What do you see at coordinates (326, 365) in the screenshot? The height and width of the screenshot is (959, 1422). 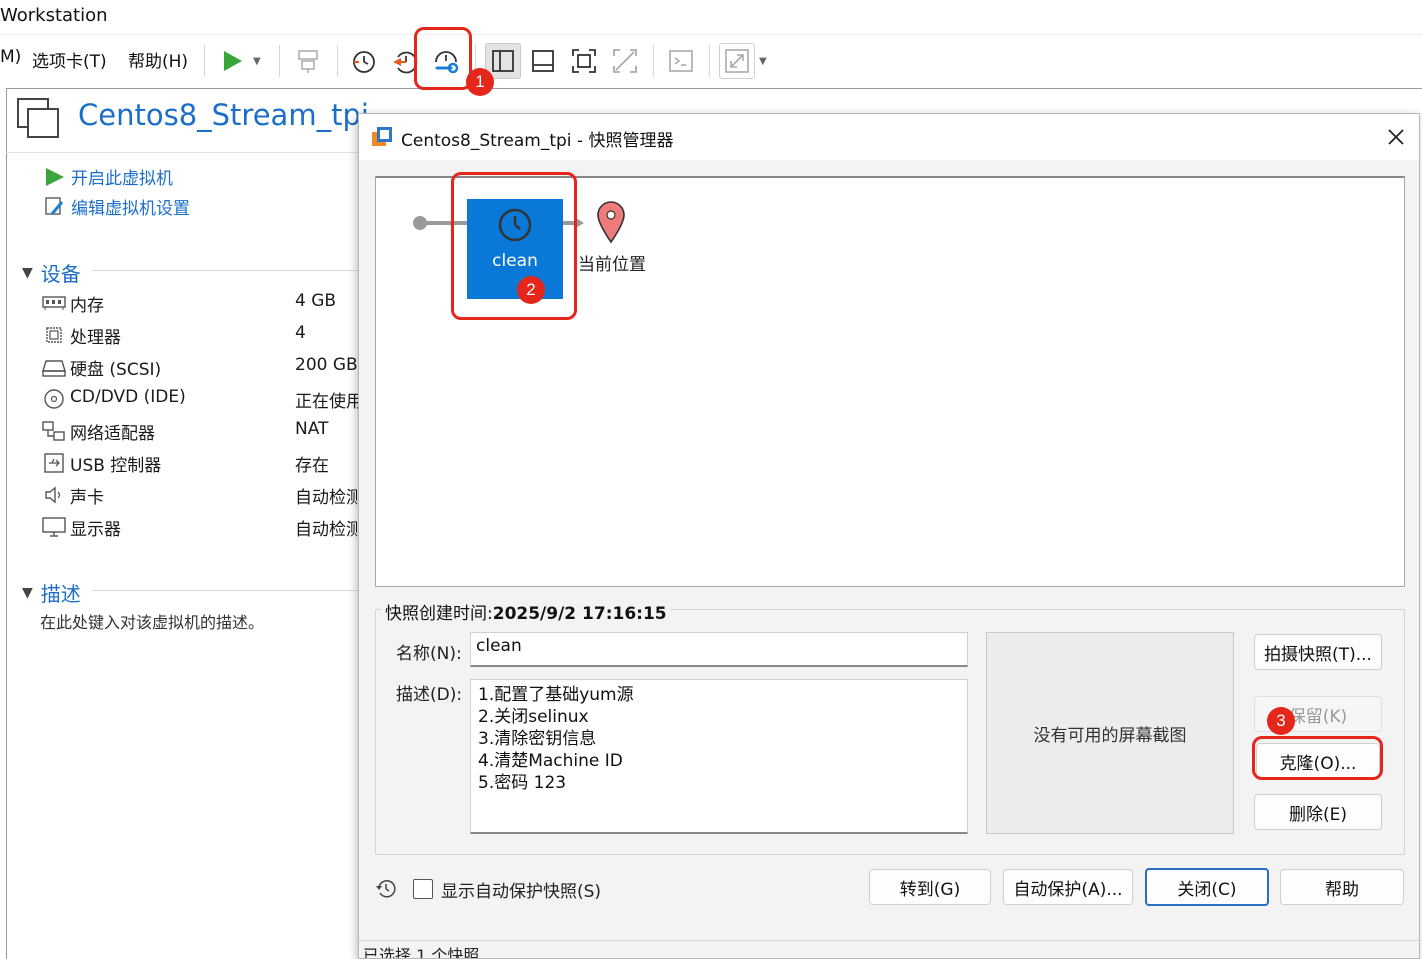 I see `device-value: 200 GB` at bounding box center [326, 365].